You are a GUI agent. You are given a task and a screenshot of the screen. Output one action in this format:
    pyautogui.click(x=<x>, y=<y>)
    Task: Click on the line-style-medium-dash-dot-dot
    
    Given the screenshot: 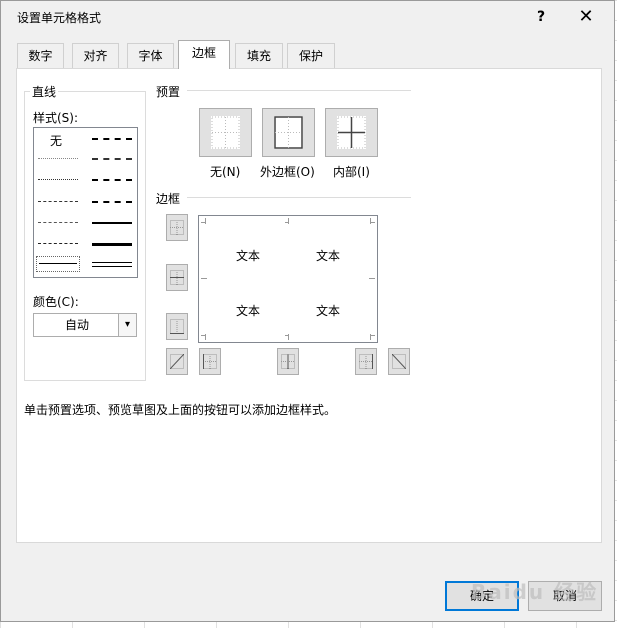 What is the action you would take?
    pyautogui.click(x=112, y=139)
    